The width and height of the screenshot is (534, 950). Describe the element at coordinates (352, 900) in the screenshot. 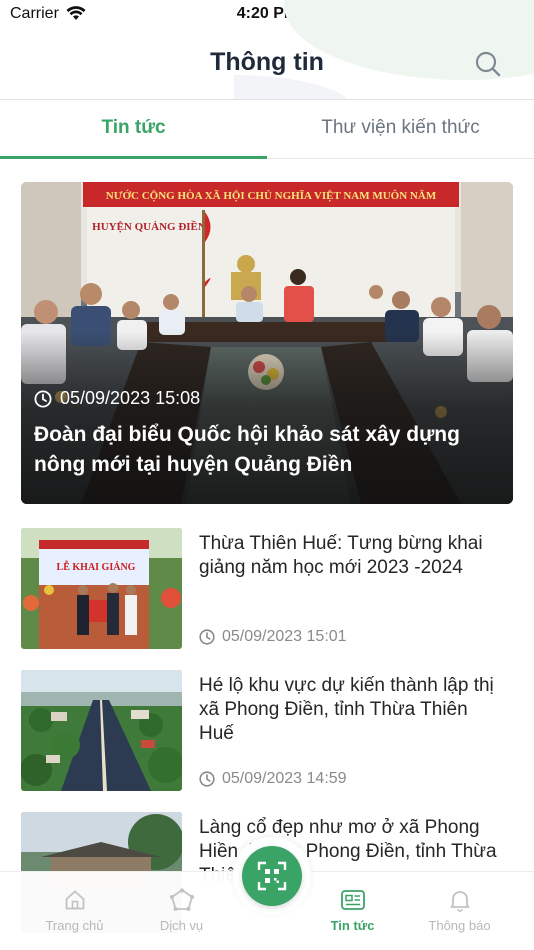

I see `news-icon` at that location.